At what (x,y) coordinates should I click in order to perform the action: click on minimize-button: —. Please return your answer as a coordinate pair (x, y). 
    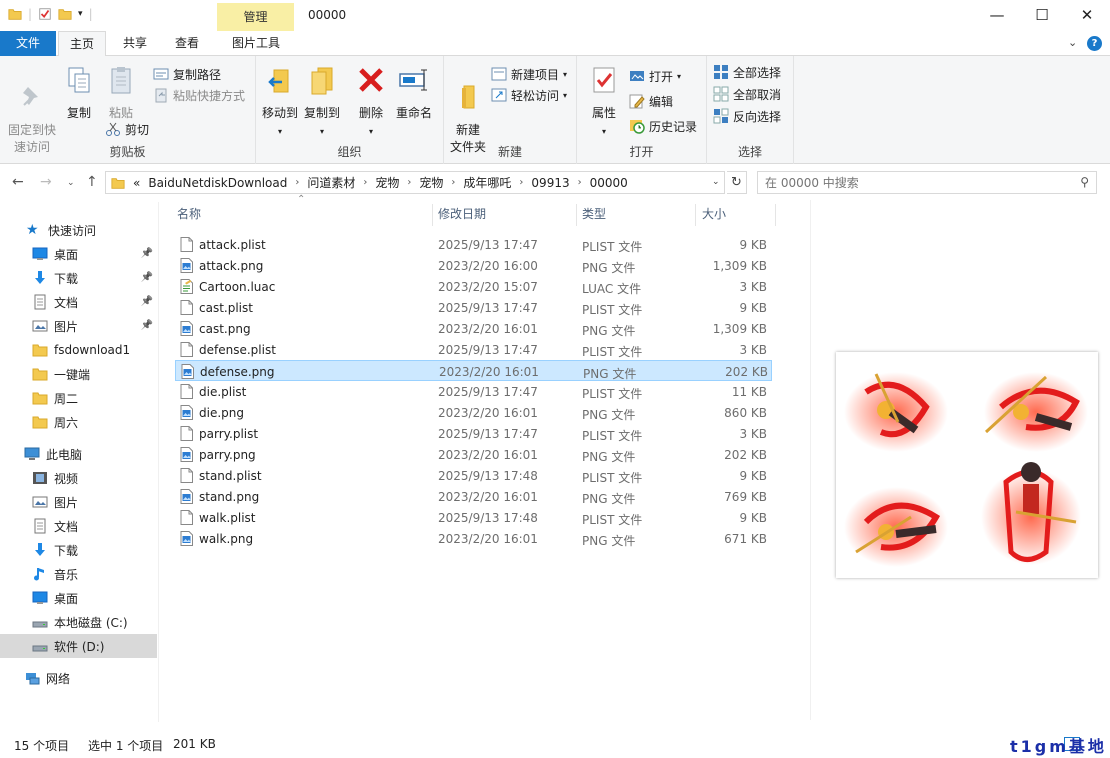
    Looking at the image, I should click on (997, 15).